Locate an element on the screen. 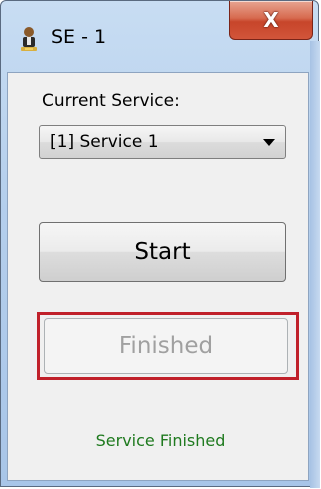 Image resolution: width=321 pixels, height=489 pixels. status-text: Service Finished is located at coordinates (160, 440).